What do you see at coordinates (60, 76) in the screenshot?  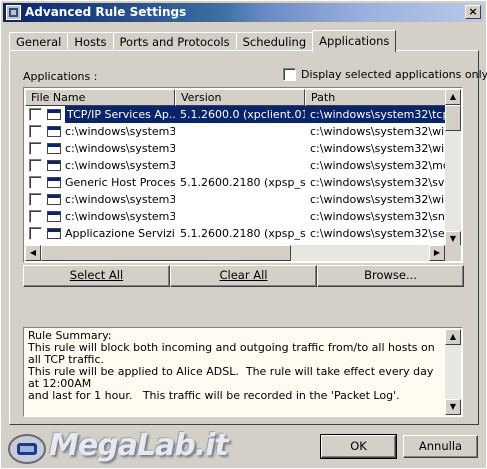 I see `applications-label: Applications :` at bounding box center [60, 76].